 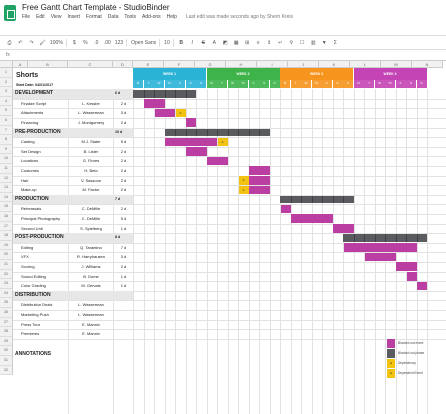 I want to click on row-number: 28, so click(x=6, y=332).